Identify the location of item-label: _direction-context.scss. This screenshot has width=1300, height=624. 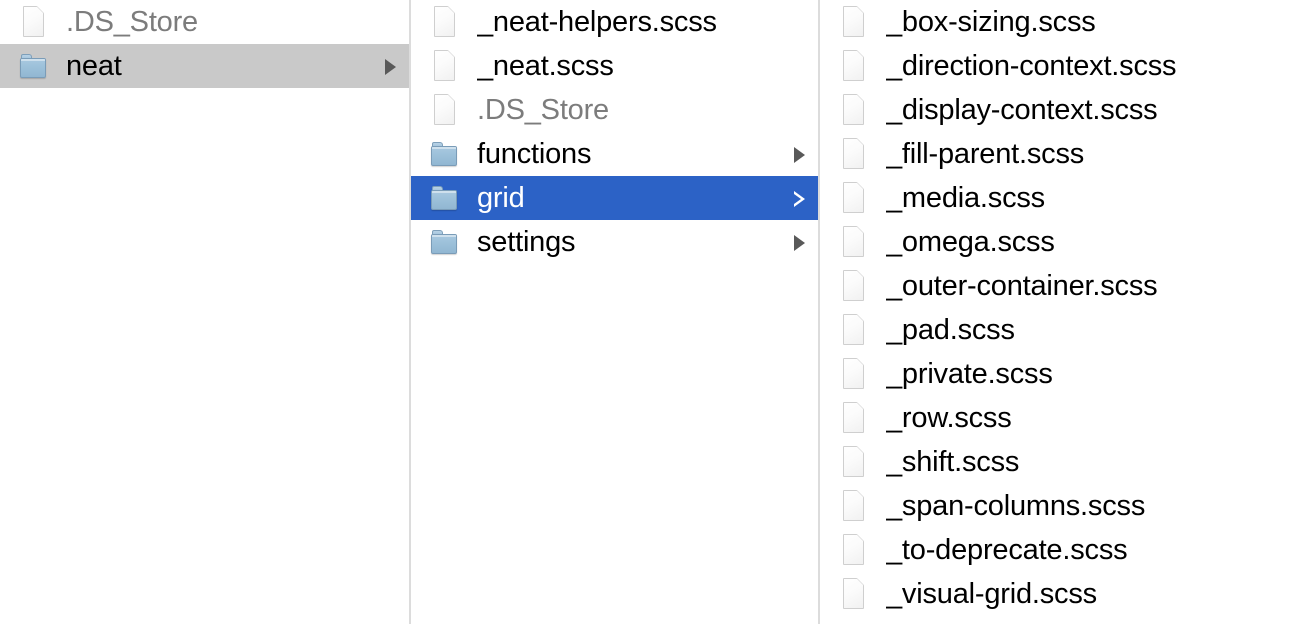
(1031, 66).